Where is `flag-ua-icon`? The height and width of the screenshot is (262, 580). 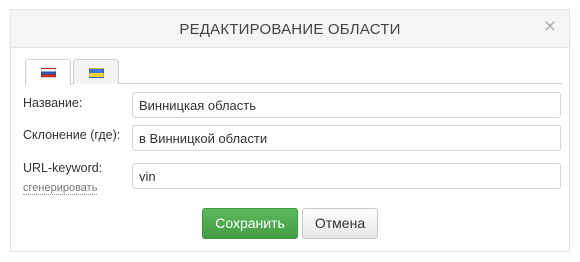
flag-ua-icon is located at coordinates (96, 73).